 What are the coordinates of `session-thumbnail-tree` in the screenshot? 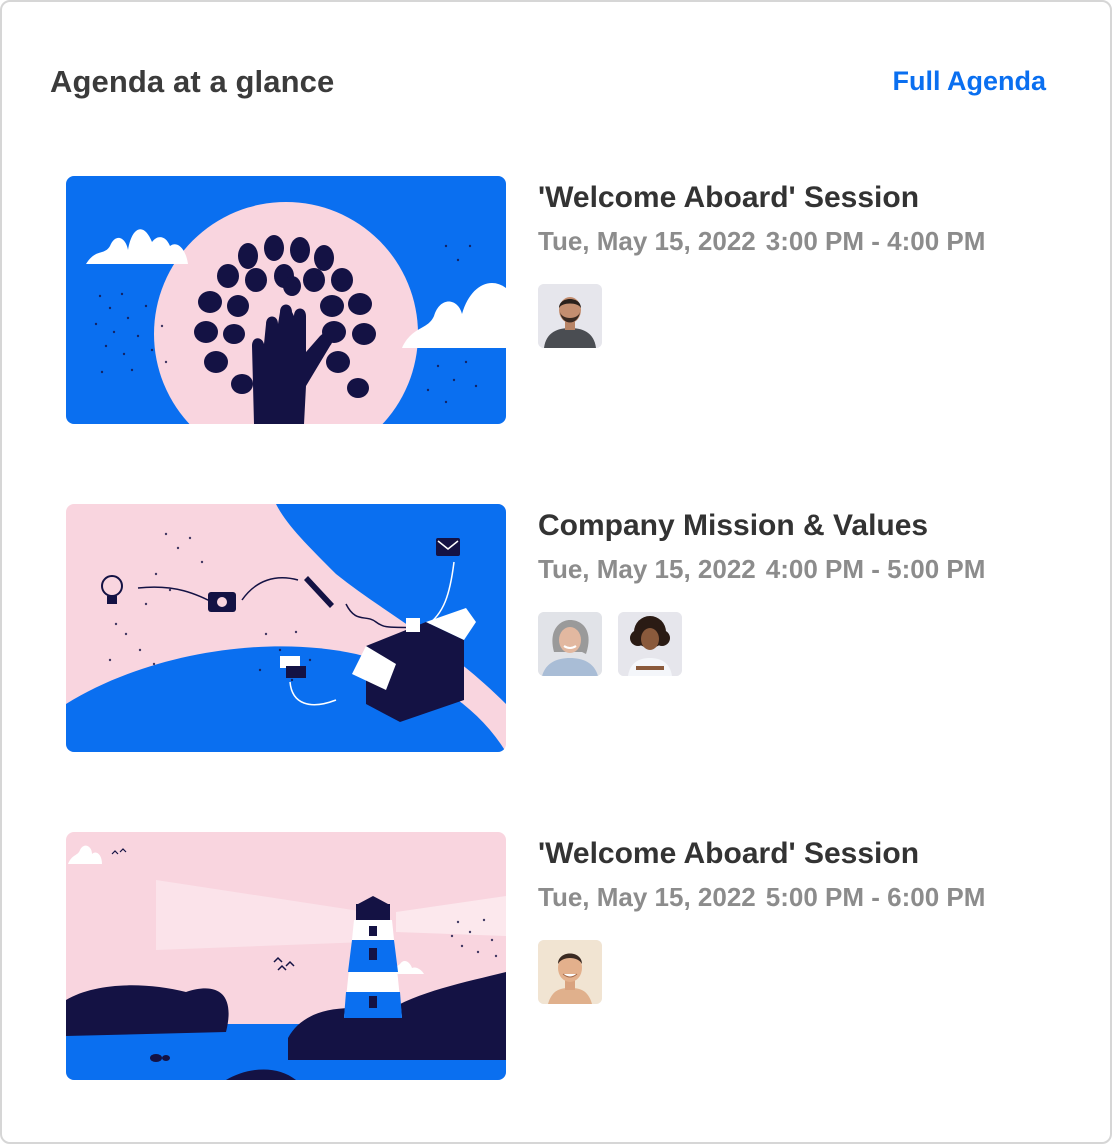 It's located at (286, 300).